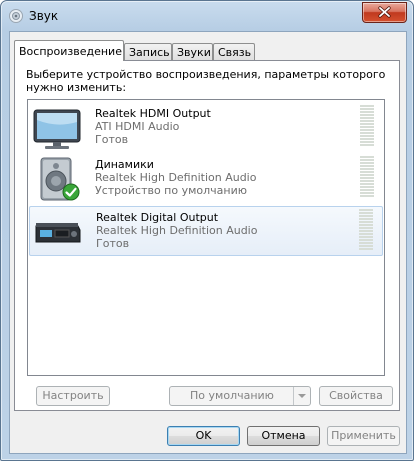  What do you see at coordinates (157, 217) in the screenshot?
I see `device-name: Realtek Digital Output` at bounding box center [157, 217].